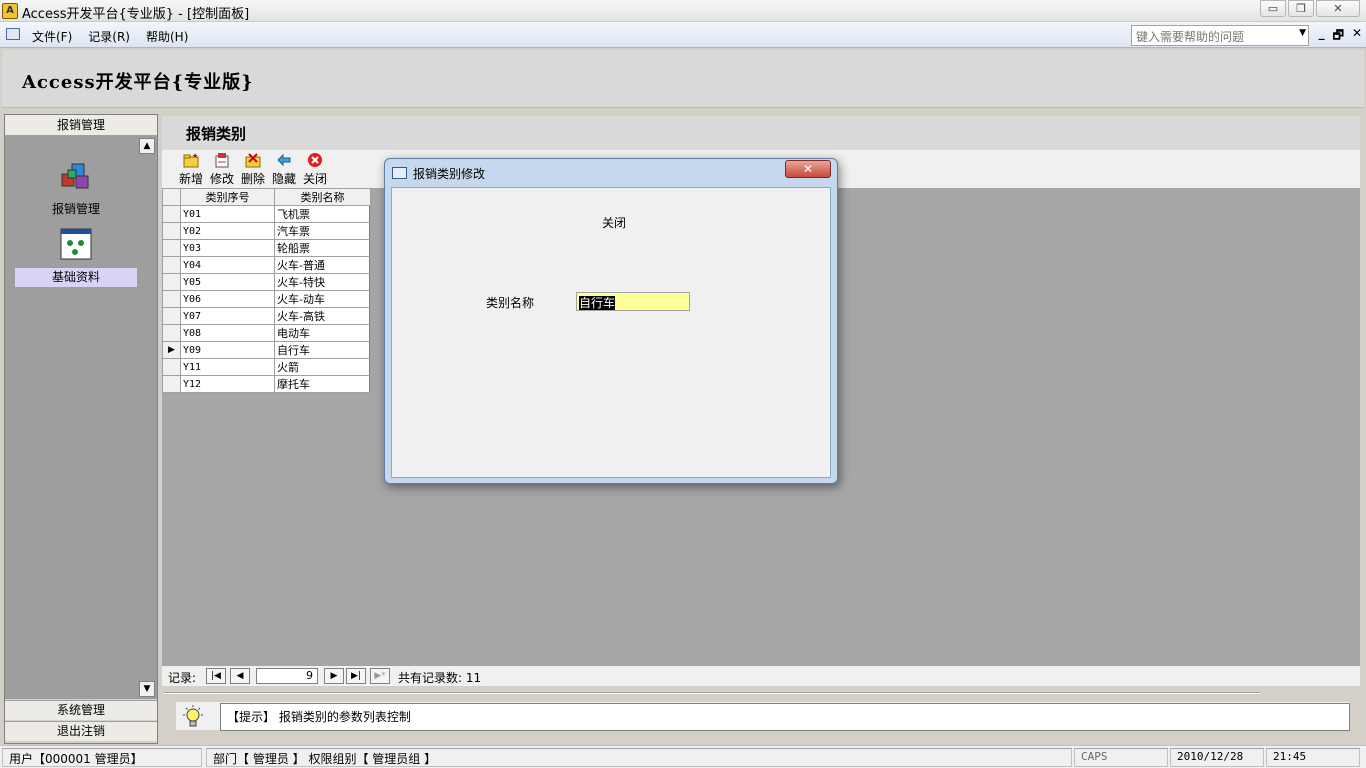 Image resolution: width=1366 pixels, height=768 pixels. I want to click on table-row: Y04 火车-普通, so click(266, 265).